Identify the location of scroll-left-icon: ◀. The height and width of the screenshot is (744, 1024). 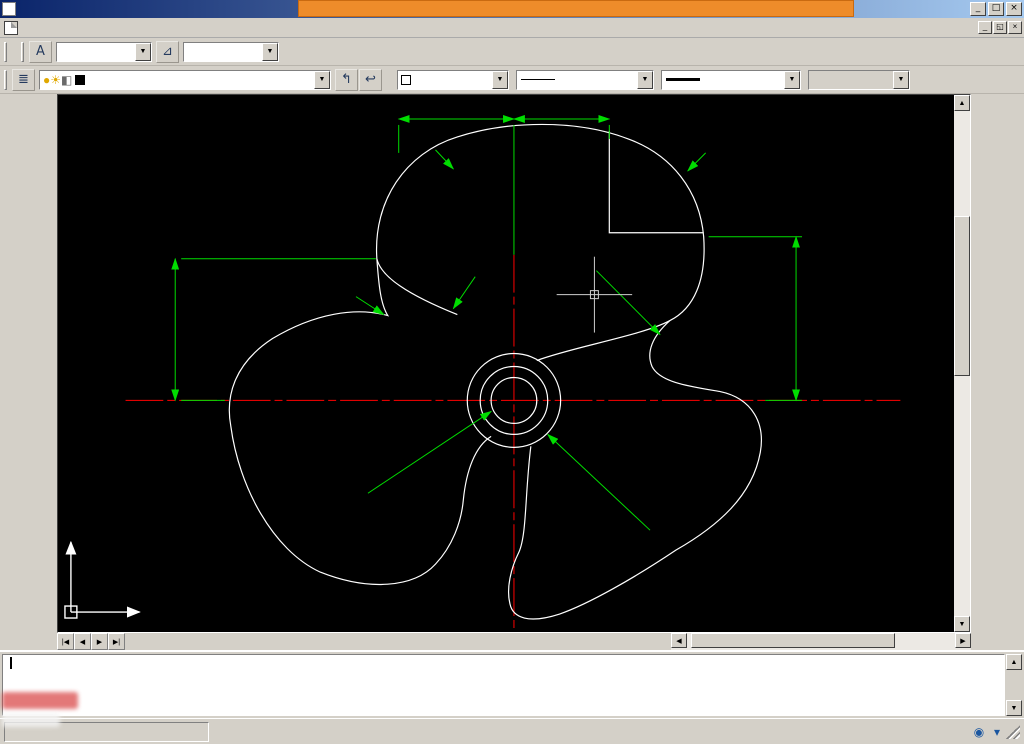
(679, 640).